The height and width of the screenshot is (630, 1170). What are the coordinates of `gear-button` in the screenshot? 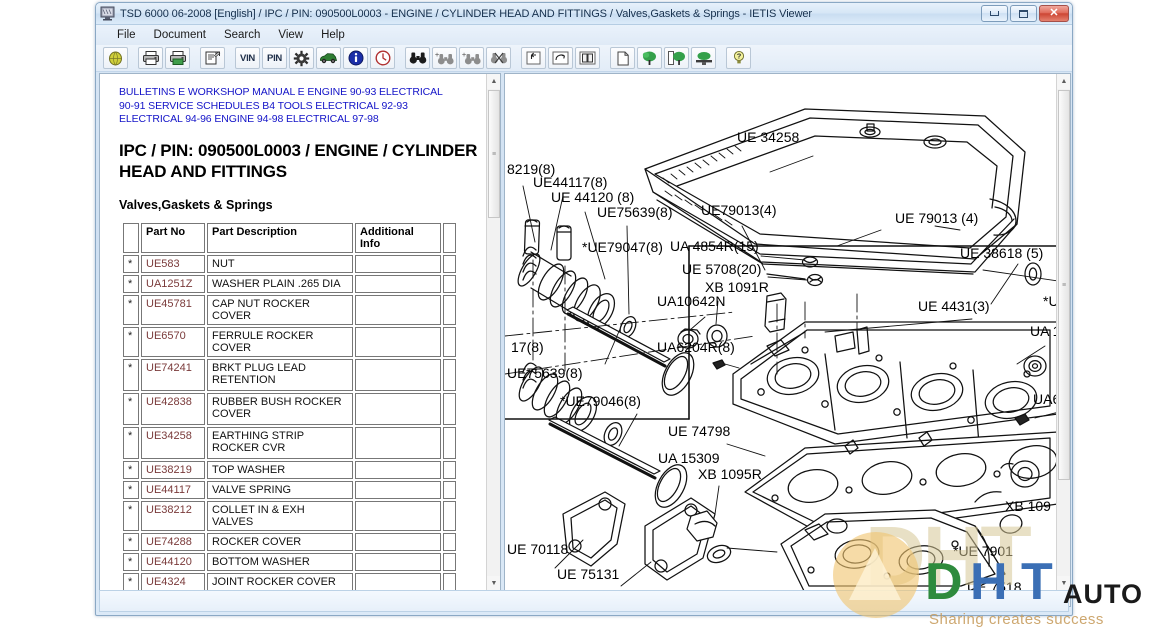 It's located at (301, 58).